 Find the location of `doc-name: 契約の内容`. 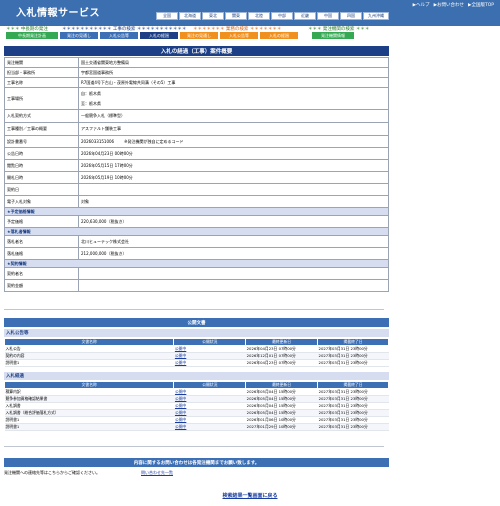

doc-name: 契約の内容 is located at coordinates (89, 356).